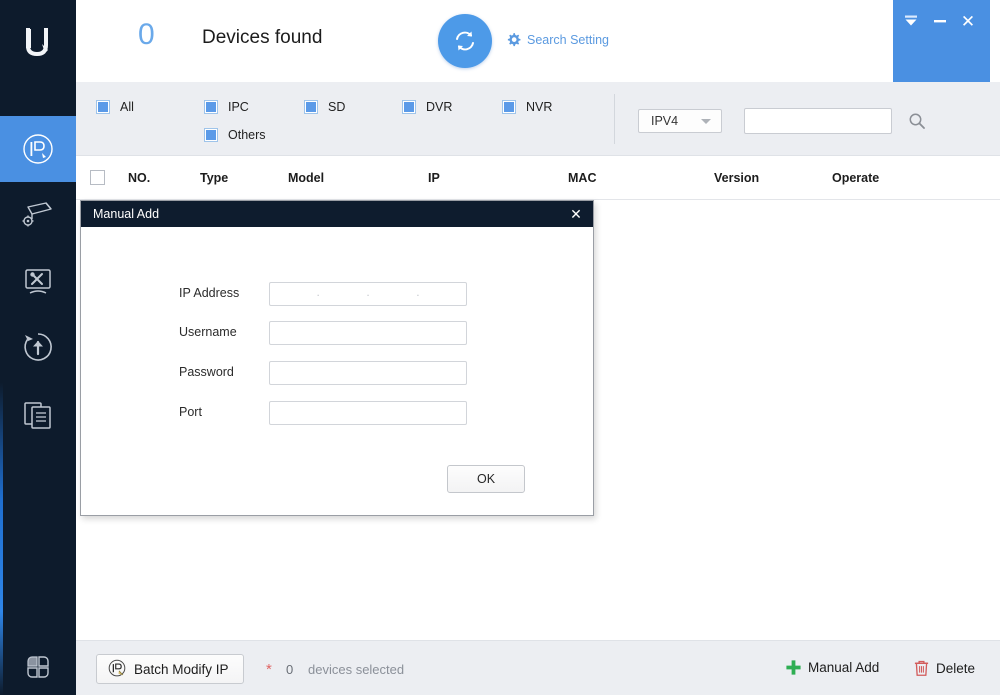  I want to click on upload-refresh-icon, so click(38, 347).